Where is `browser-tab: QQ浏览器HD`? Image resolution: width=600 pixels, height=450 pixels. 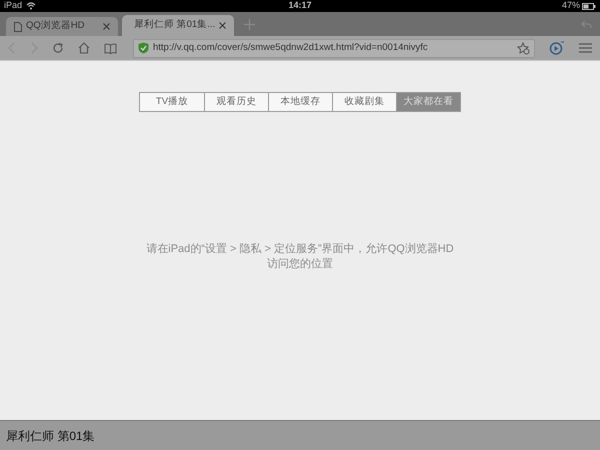
browser-tab: QQ浏览器HD is located at coordinates (62, 26).